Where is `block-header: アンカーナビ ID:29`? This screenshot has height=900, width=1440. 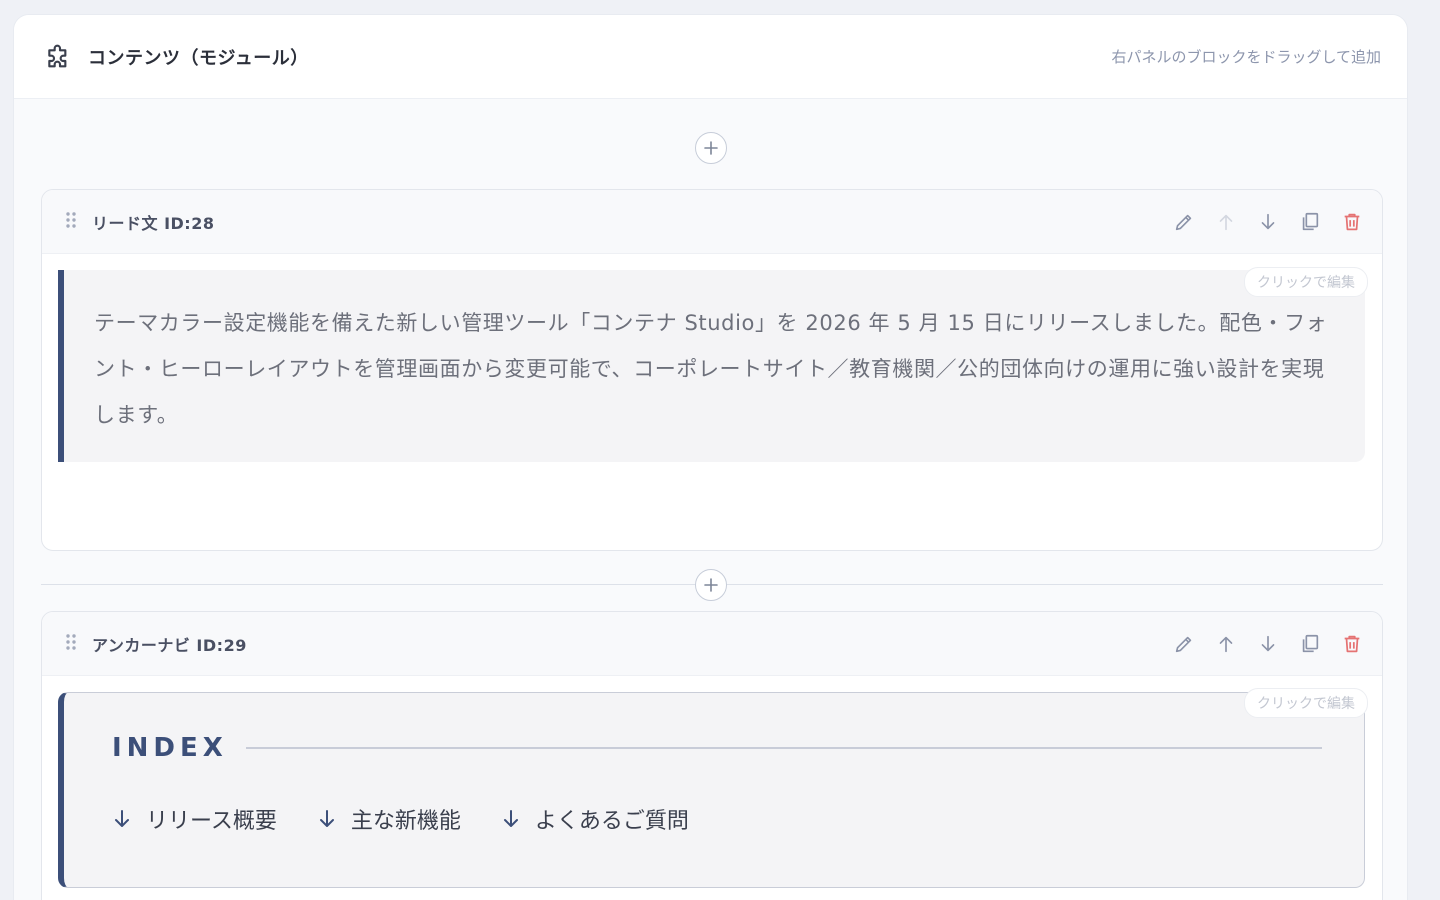
block-header: アンカーナビ ID:29 is located at coordinates (712, 644).